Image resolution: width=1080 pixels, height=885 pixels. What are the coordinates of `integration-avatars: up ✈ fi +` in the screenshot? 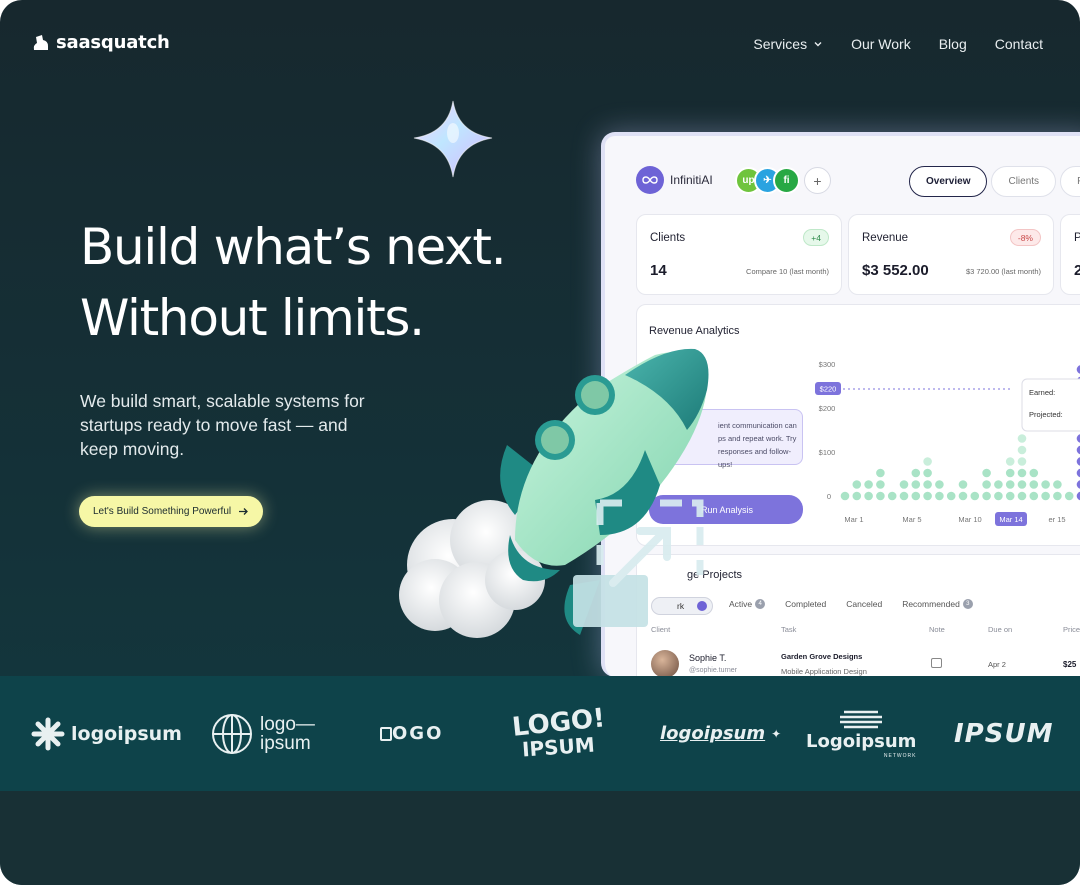 It's located at (783, 180).